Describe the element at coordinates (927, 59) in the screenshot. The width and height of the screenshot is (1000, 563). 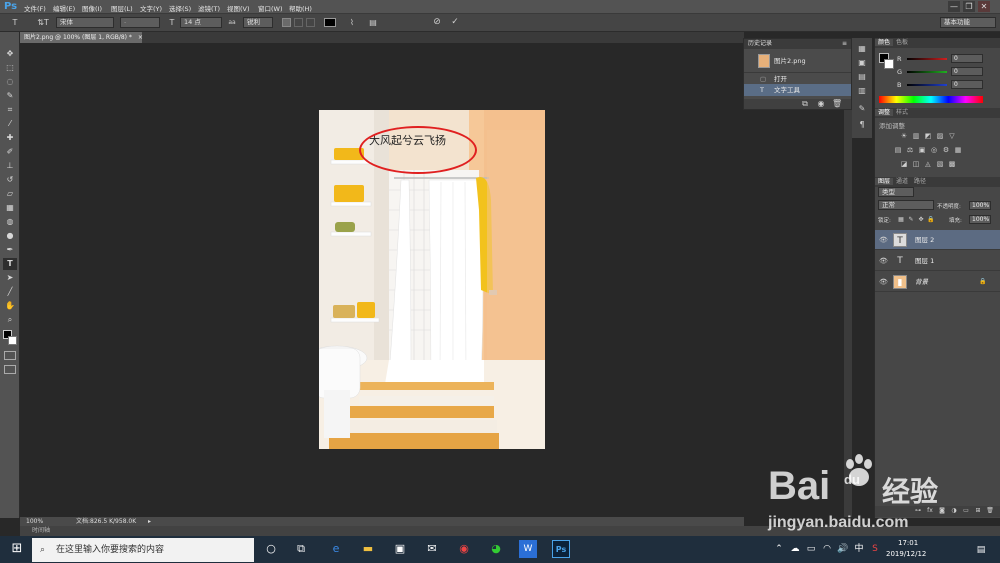
I see `channel-r-slider` at that location.